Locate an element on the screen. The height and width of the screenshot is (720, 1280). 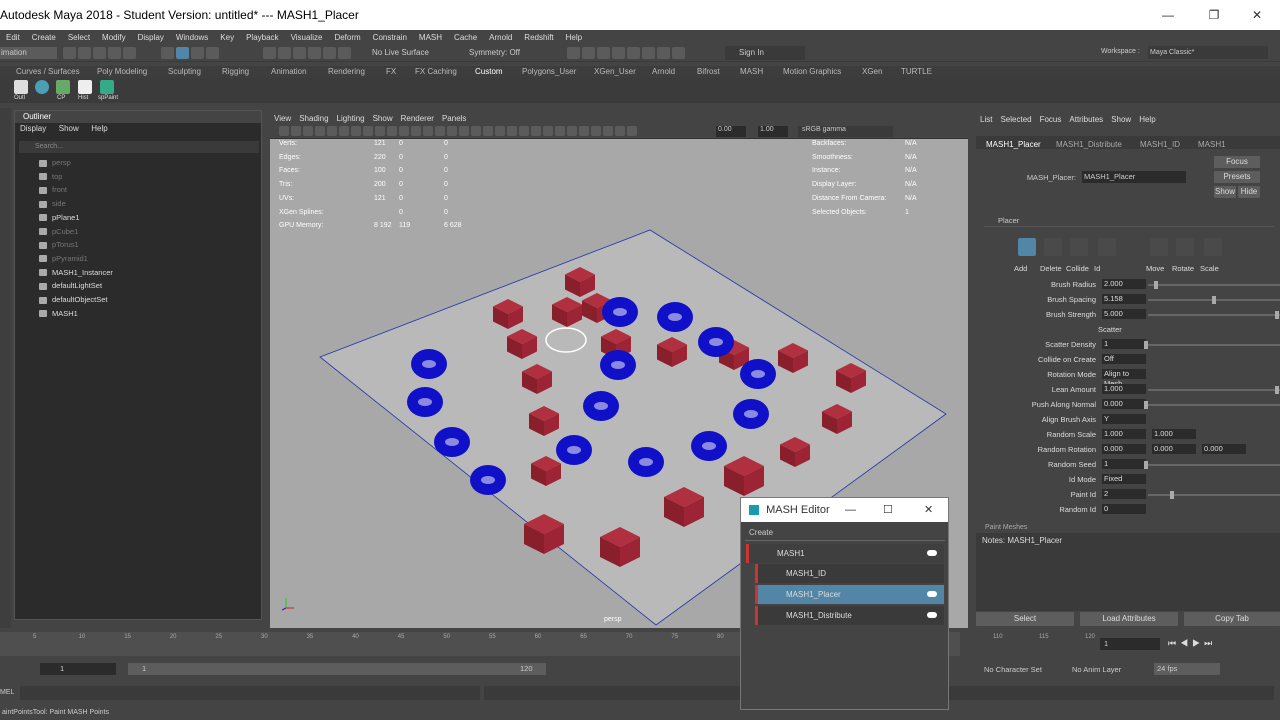
outliner-menu-display: Display is located at coordinates (33, 128).